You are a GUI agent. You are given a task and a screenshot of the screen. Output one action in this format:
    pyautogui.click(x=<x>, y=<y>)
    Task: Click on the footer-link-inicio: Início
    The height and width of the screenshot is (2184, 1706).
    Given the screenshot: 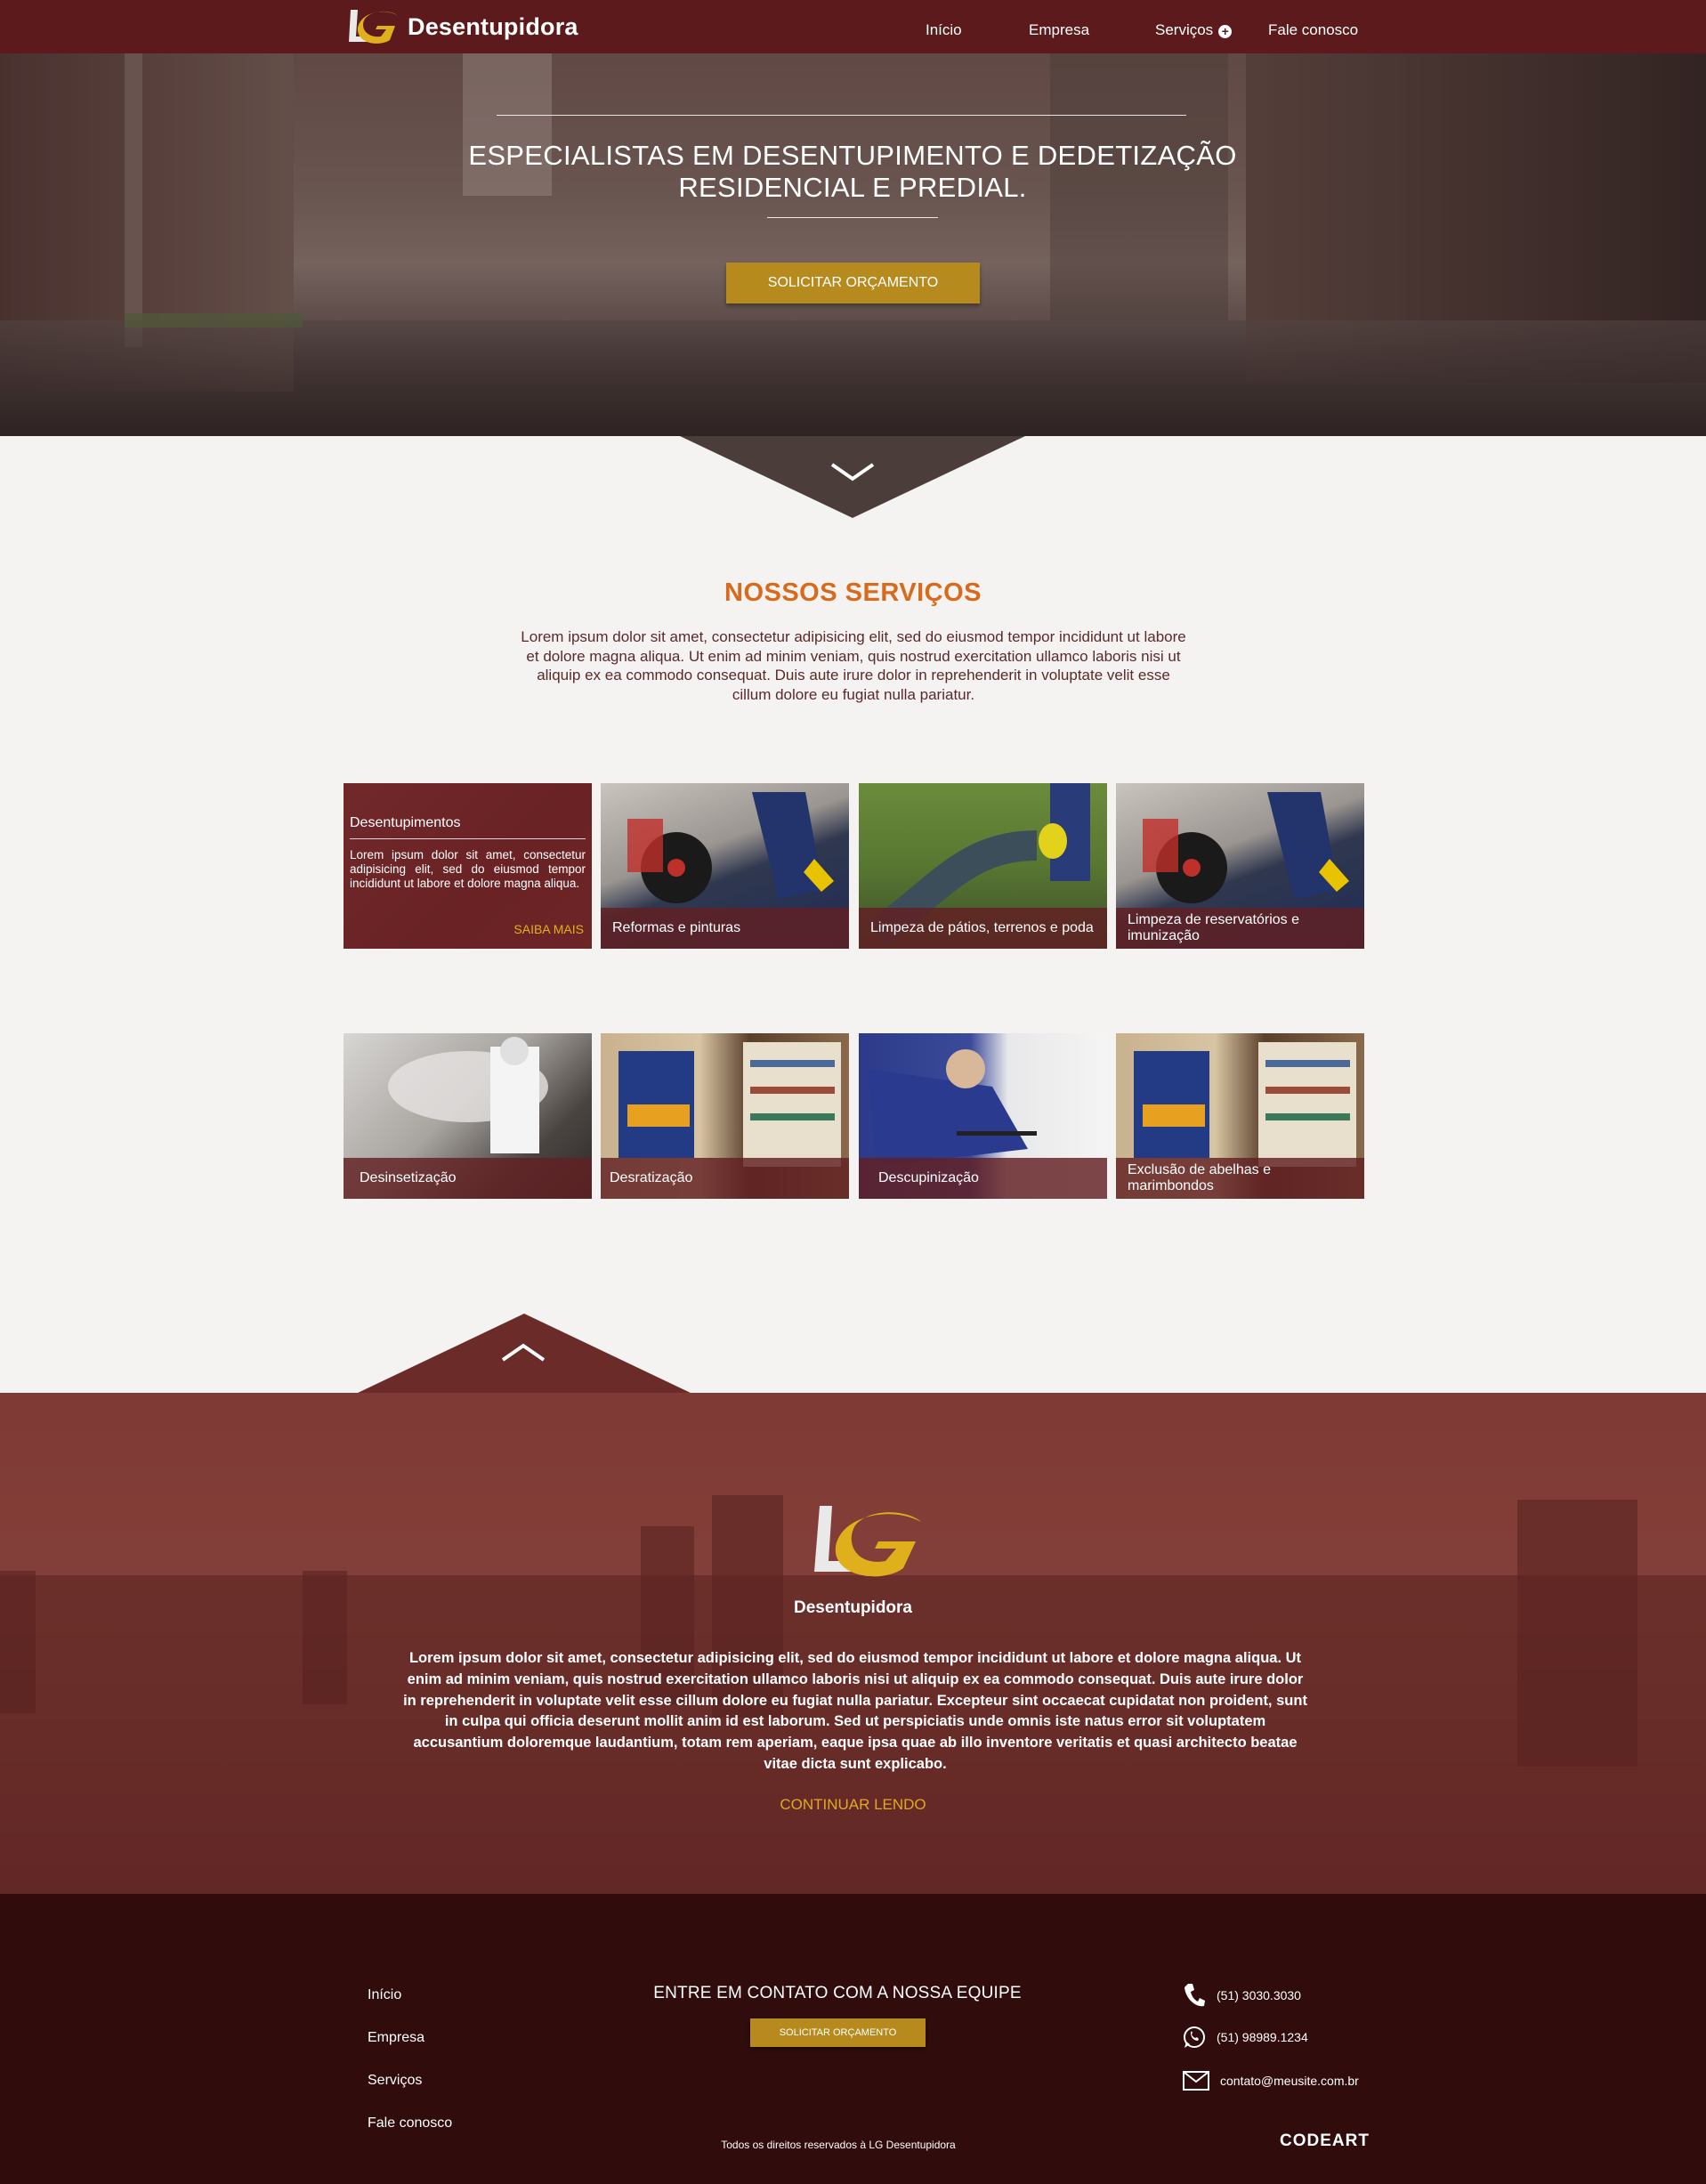 What is the action you would take?
    pyautogui.click(x=384, y=1995)
    